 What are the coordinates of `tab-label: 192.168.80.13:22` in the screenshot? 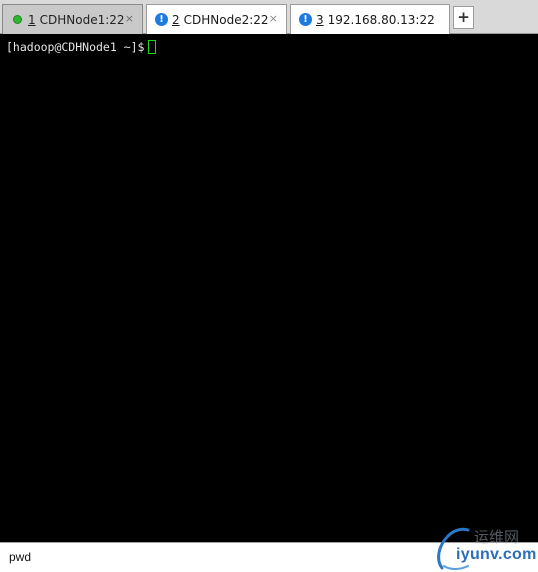 It's located at (381, 19).